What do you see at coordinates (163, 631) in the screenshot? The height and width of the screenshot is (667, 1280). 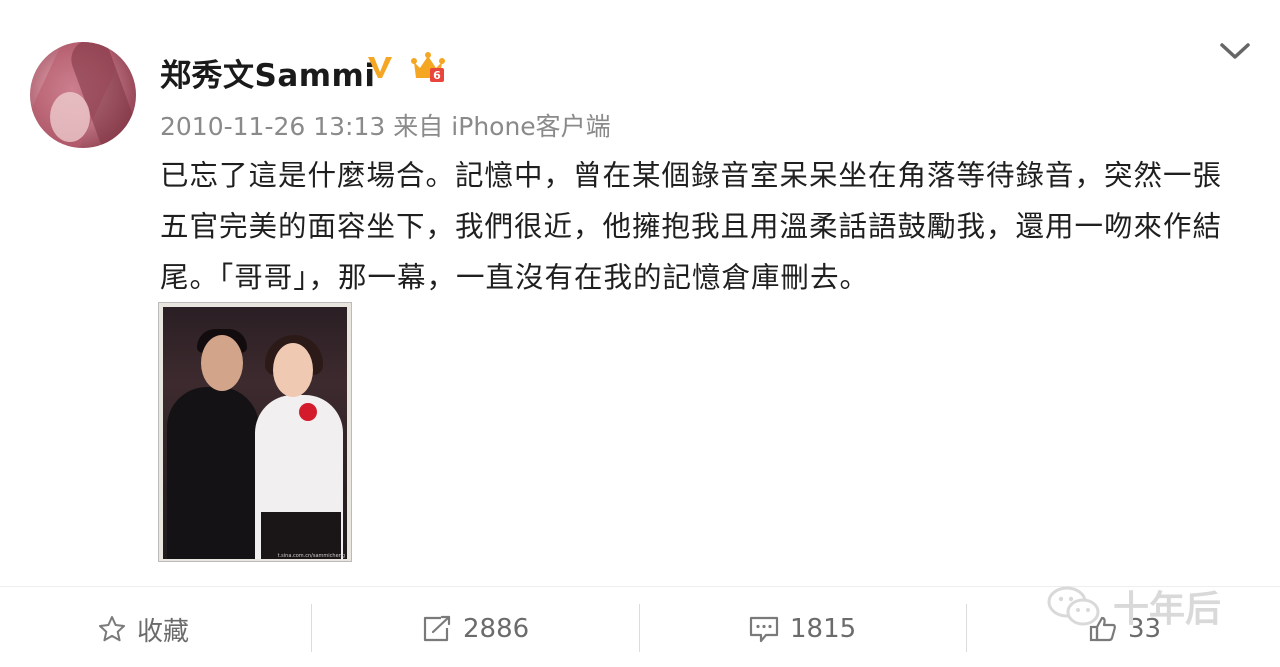 I see `favorite-label: 收藏` at bounding box center [163, 631].